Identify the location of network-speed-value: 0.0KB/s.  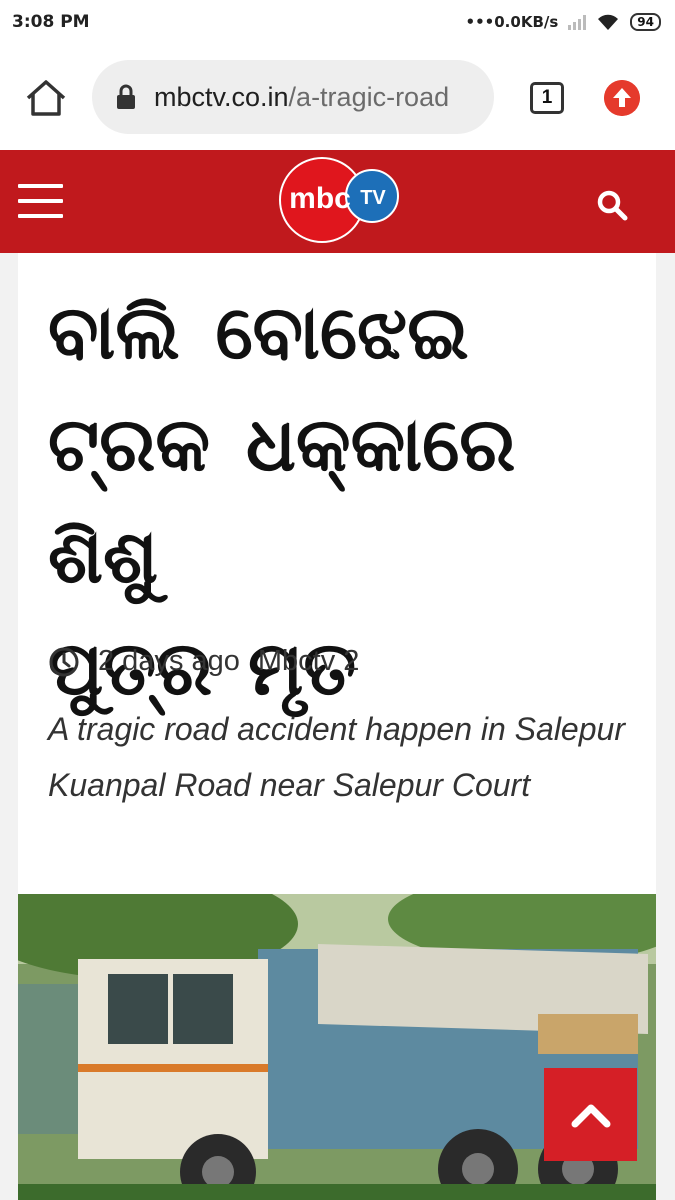
(526, 22).